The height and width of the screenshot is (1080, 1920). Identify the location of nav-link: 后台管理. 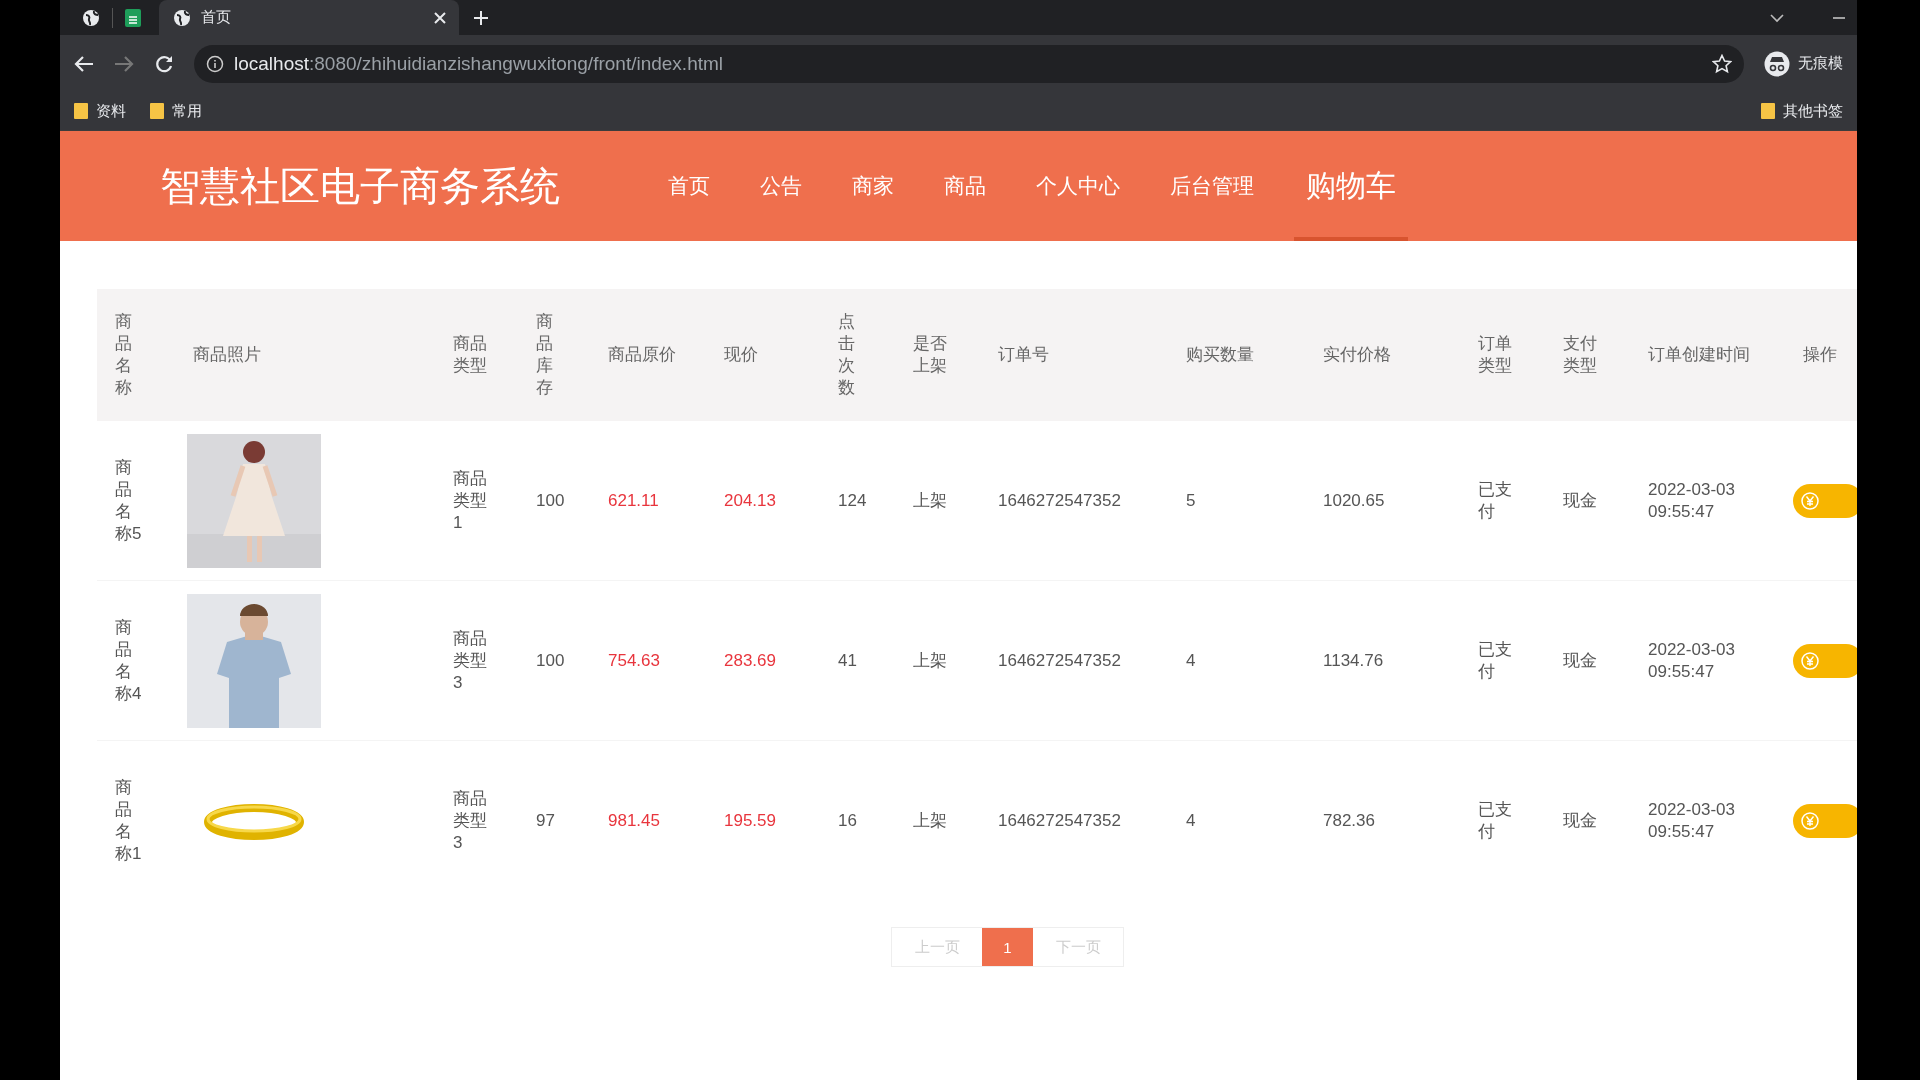
(1212, 186).